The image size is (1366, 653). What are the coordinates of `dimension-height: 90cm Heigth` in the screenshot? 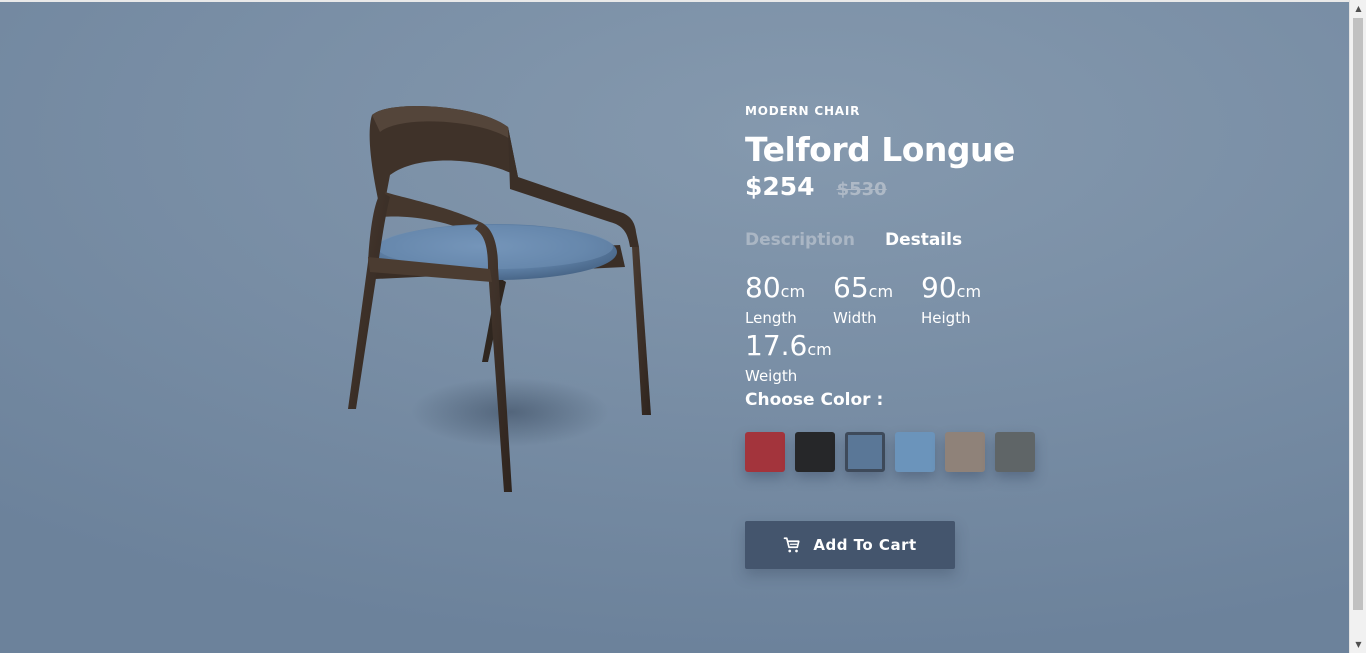 It's located at (965, 300).